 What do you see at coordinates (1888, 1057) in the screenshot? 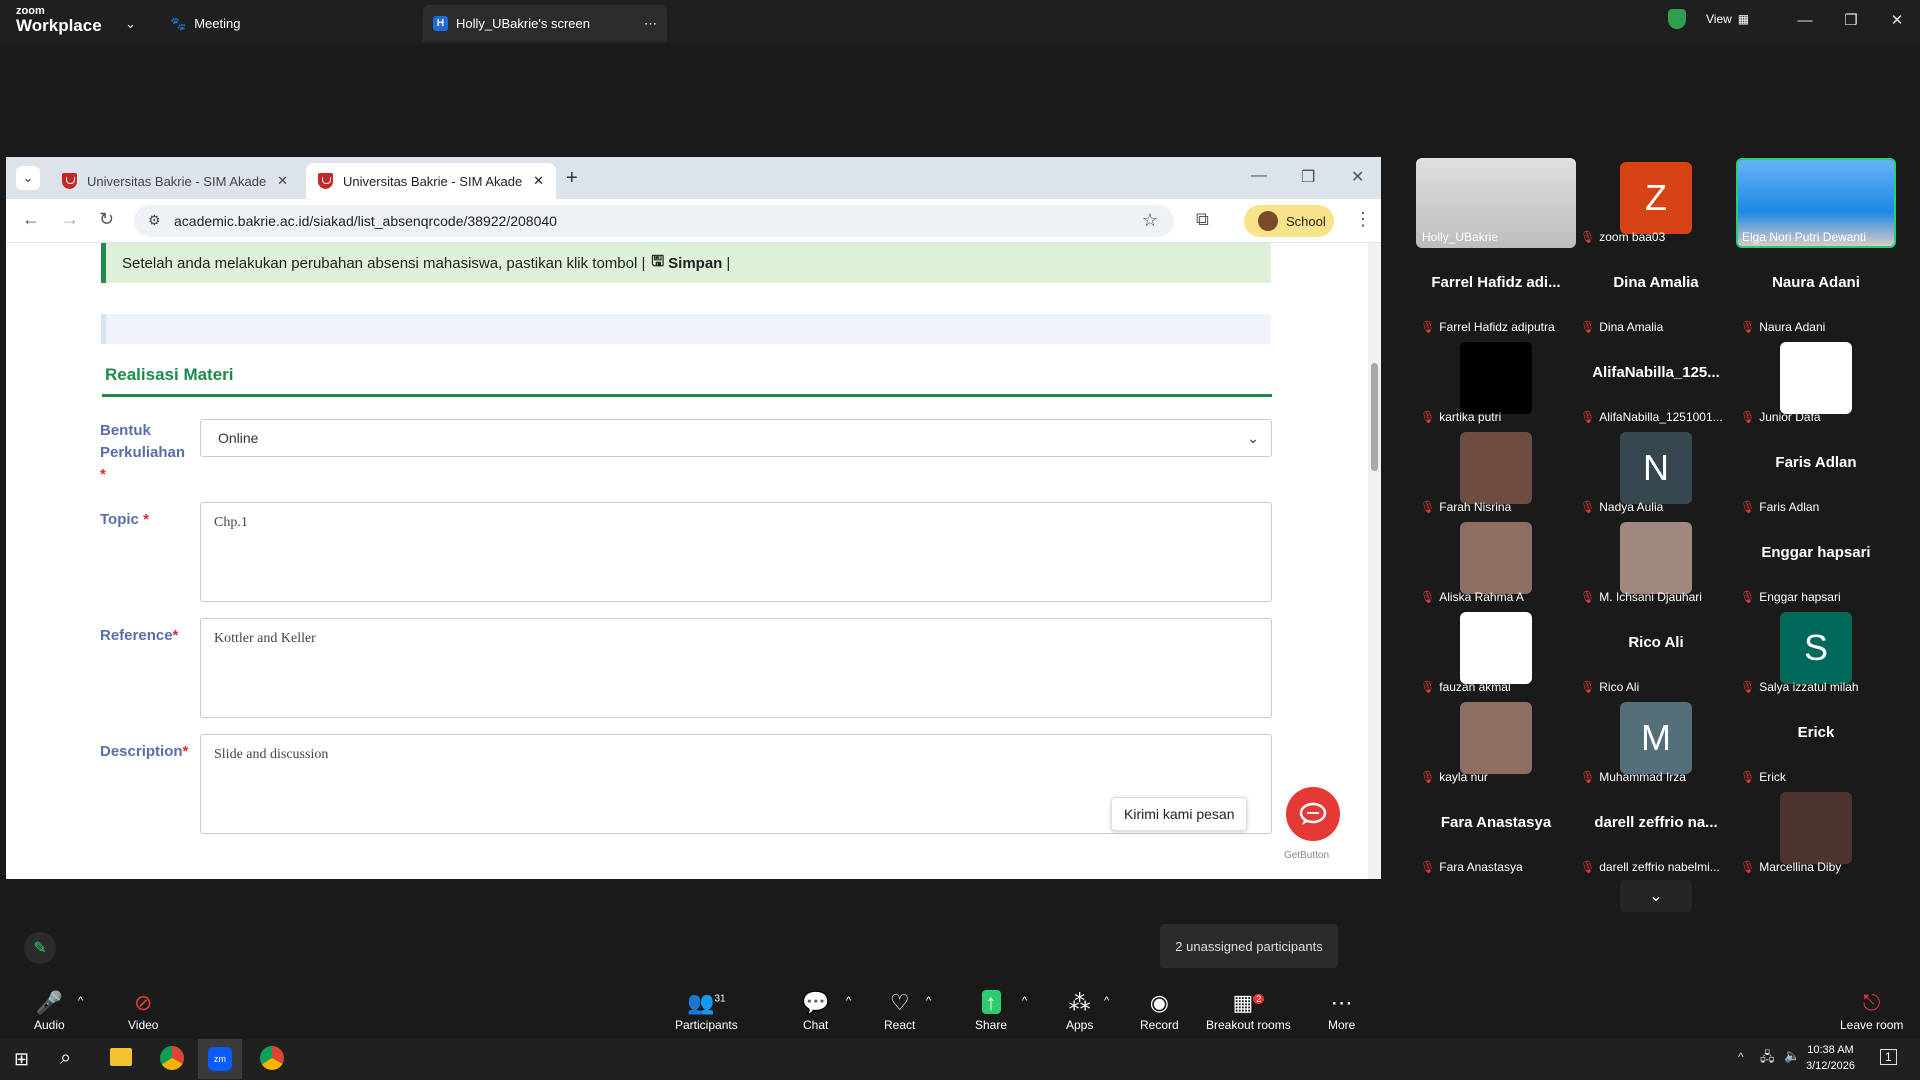
I see `notification-icon: 1` at bounding box center [1888, 1057].